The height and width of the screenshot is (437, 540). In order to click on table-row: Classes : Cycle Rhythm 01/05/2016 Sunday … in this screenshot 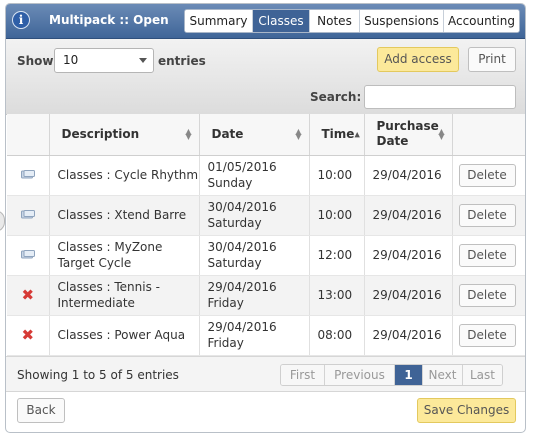, I will do `click(266, 175)`.